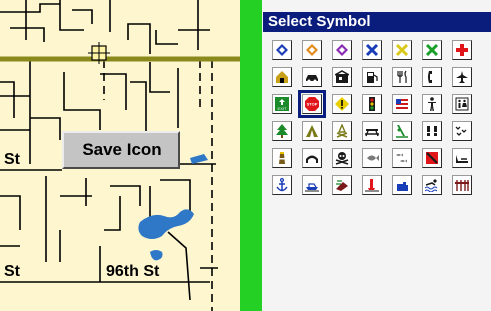 This screenshot has height=311, width=491. I want to click on symbol-boat-ramp, so click(462, 158).